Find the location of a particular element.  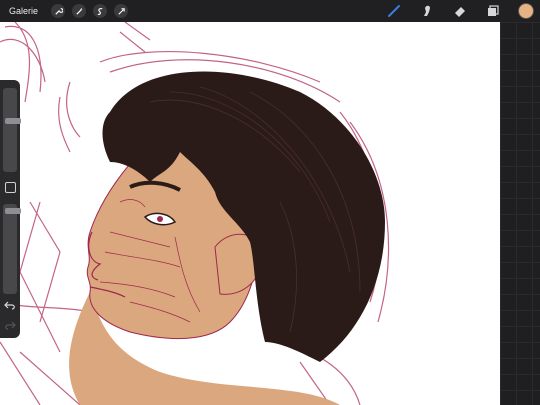

eraser-icon is located at coordinates (460, 12).